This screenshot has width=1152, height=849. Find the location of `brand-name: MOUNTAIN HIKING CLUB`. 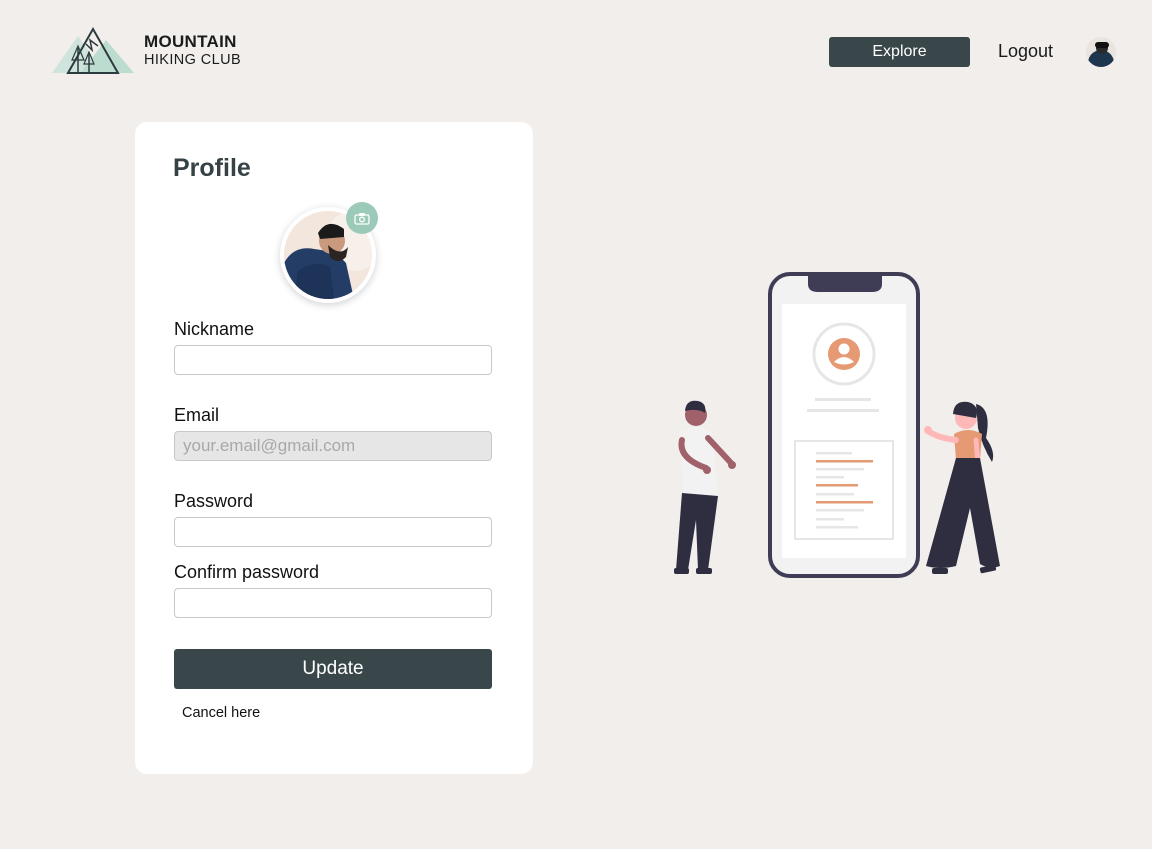

brand-name: MOUNTAIN HIKING CLUB is located at coordinates (192, 50).